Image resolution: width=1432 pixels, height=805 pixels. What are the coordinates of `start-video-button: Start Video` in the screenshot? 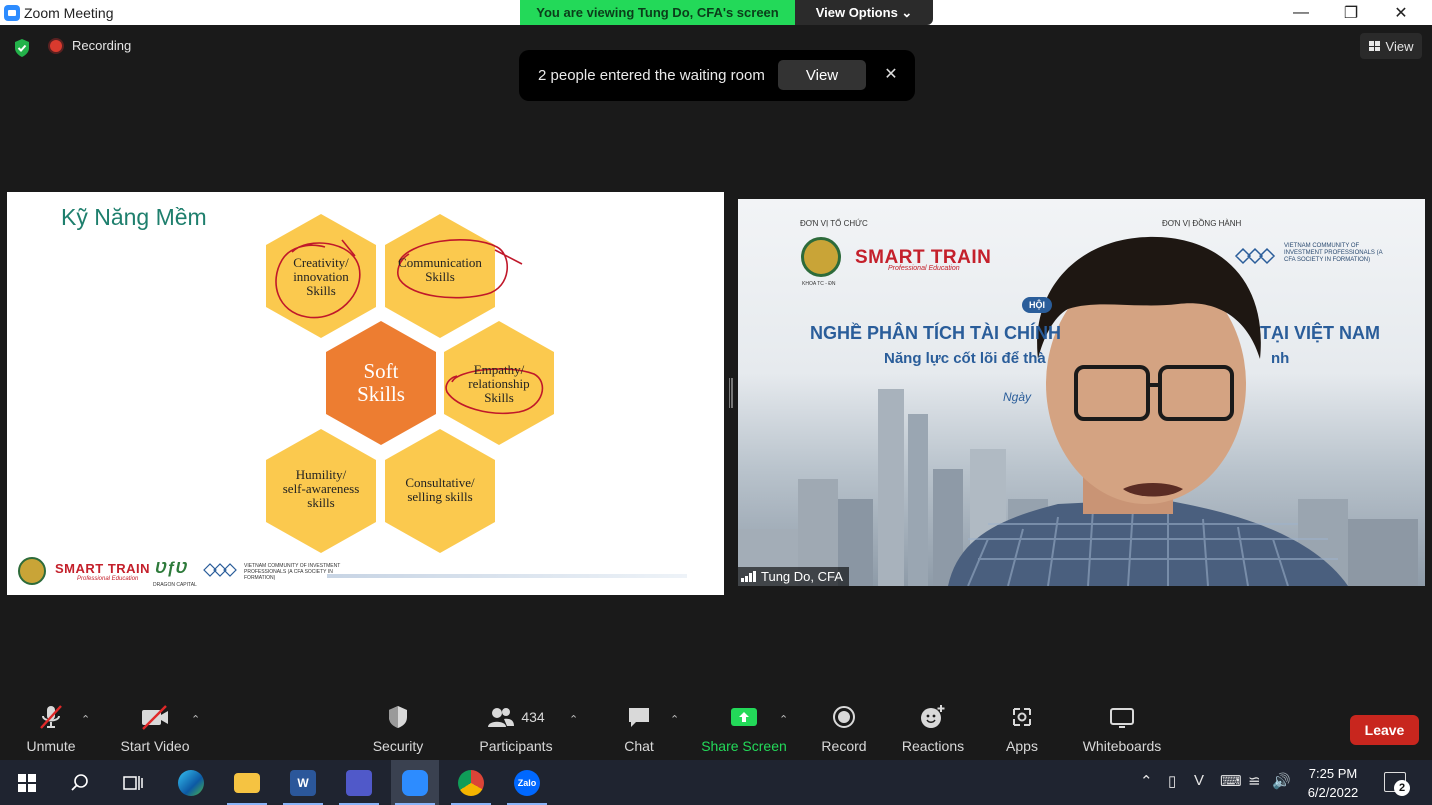 It's located at (155, 730).